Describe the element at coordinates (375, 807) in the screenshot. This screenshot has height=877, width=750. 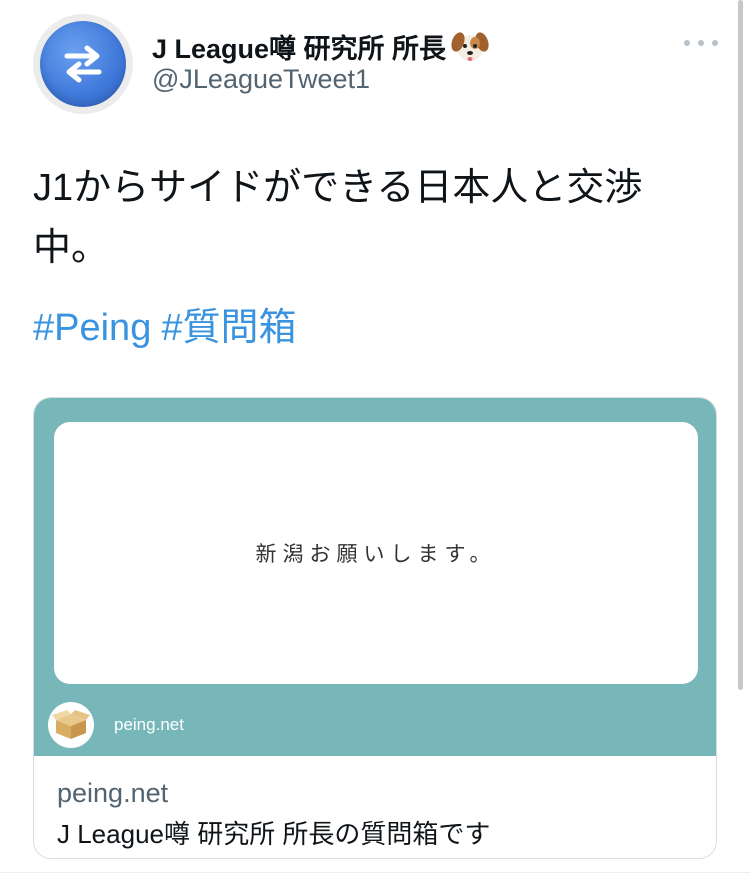
I see `card-footer: peing.net J League噂 研究所 所長の質問箱です` at that location.